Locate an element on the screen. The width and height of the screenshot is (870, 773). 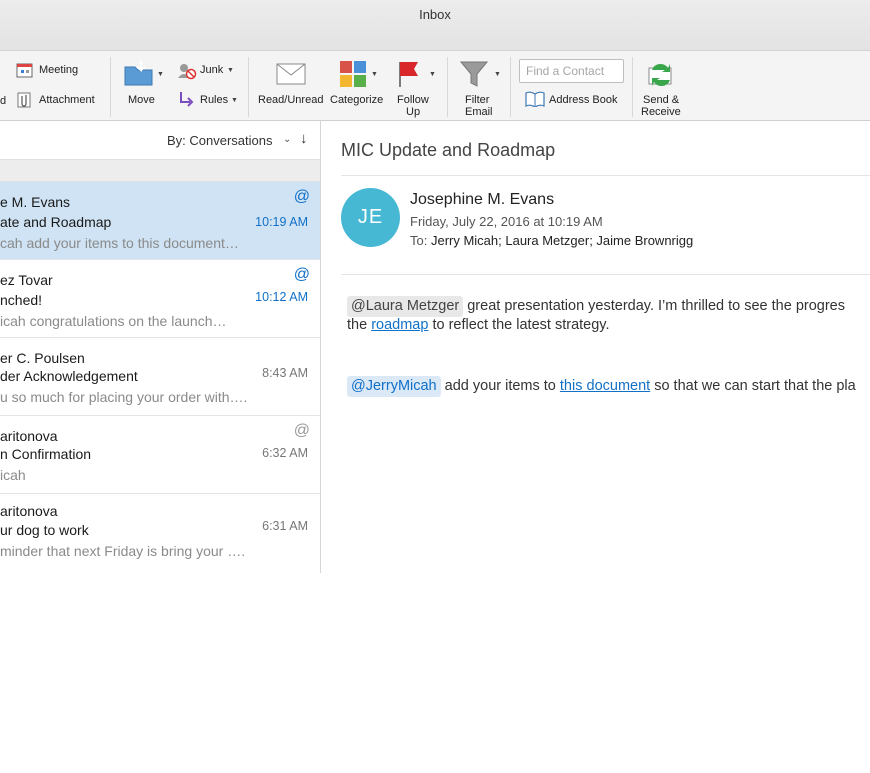
group-header is located at coordinates (160, 170).